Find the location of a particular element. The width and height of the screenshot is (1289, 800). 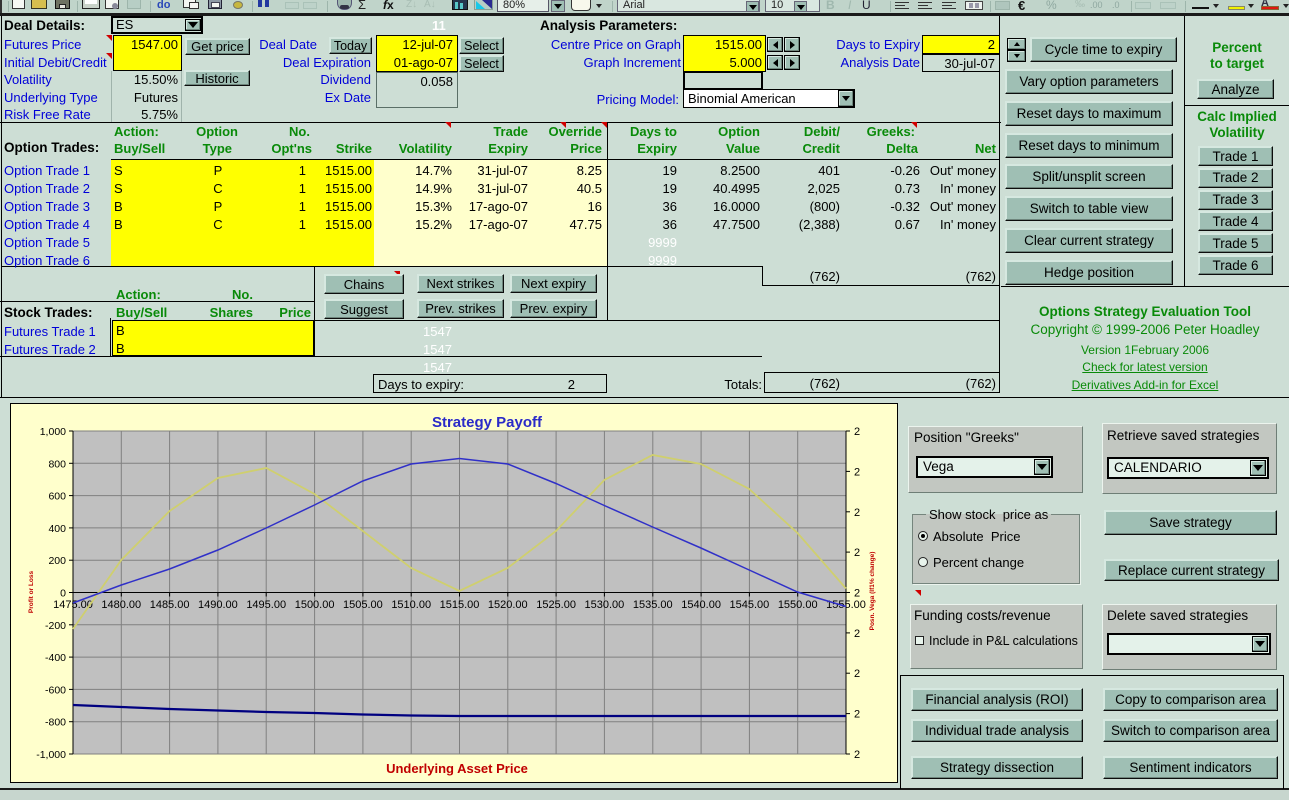

svg-text: -400 is located at coordinates (55, 658).